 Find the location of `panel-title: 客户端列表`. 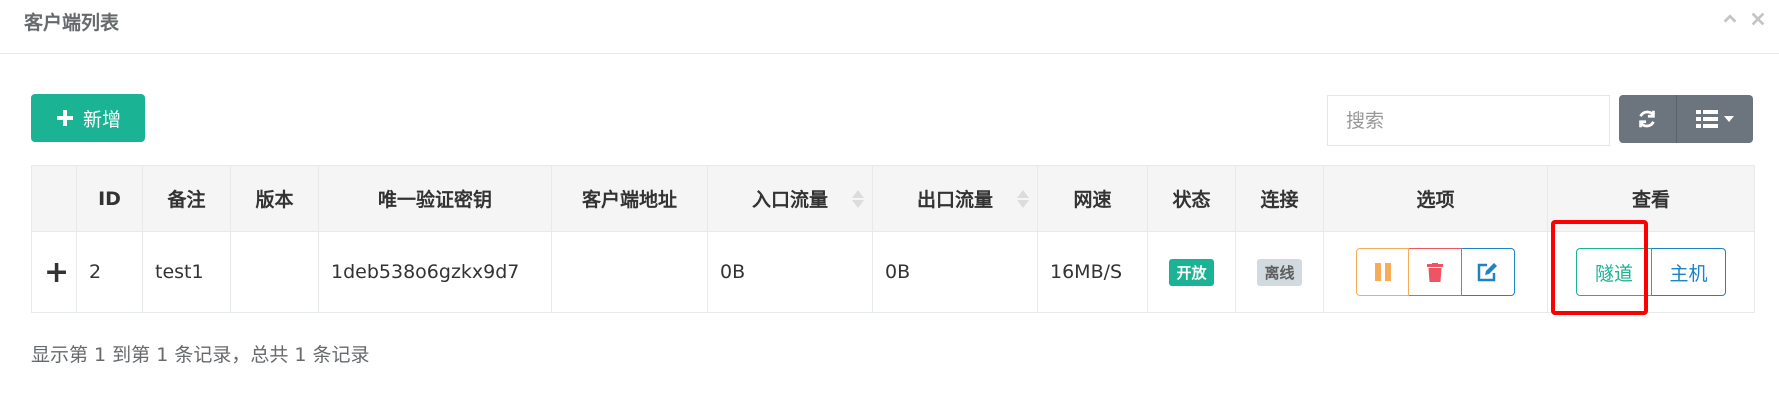

panel-title: 客户端列表 is located at coordinates (72, 23).